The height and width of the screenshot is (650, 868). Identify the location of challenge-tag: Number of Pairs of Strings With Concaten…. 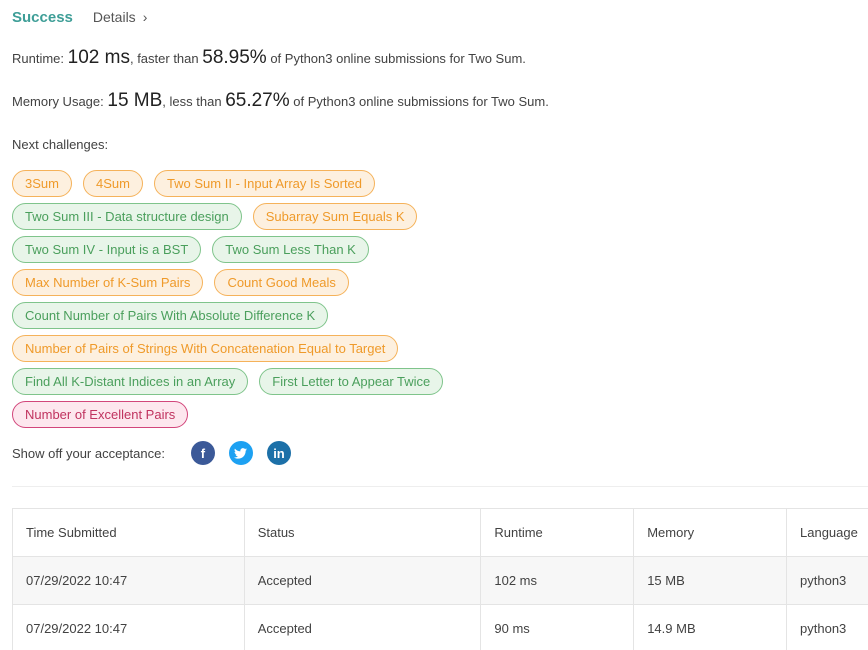
(205, 348).